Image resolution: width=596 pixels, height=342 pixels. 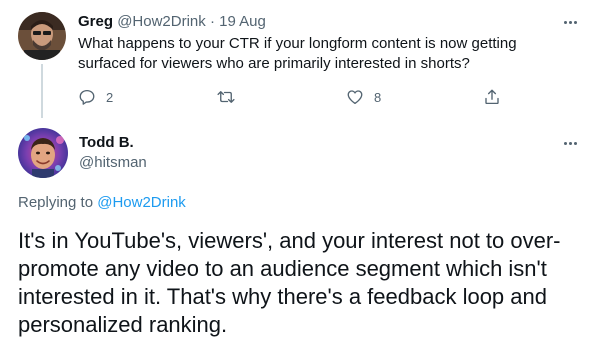 I want to click on author-handle: @How2Drink, so click(x=161, y=21).